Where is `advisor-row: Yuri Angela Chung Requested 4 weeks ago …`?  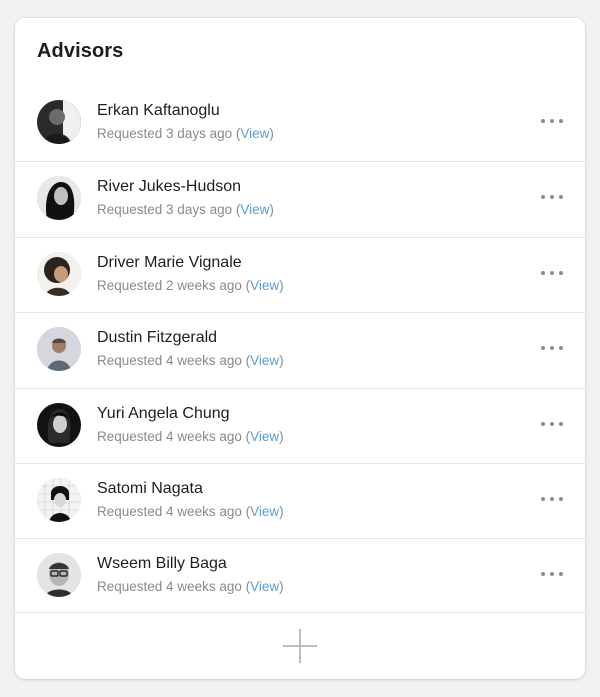
advisor-row: Yuri Angela Chung Requested 4 weeks ago … is located at coordinates (300, 425).